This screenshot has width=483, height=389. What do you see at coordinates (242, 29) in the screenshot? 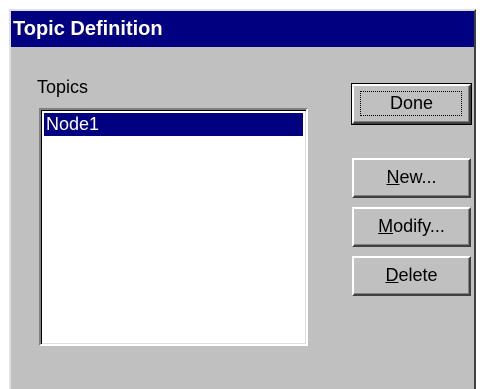
I see `dialog-title-bar: Topic Definition` at bounding box center [242, 29].